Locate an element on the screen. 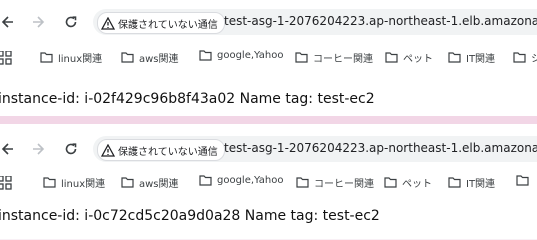 The height and width of the screenshot is (240, 537). bookmark-partial is located at coordinates (525, 180).